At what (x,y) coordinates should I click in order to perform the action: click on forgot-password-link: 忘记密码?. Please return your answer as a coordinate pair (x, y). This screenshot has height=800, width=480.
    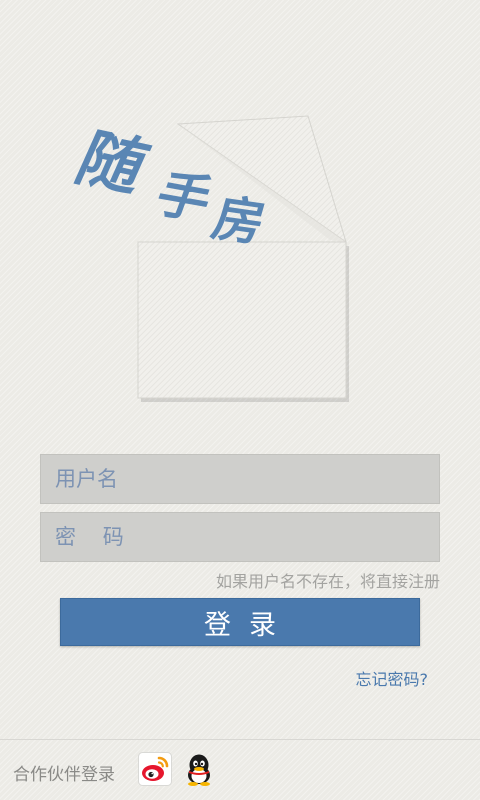
    Looking at the image, I should click on (392, 678).